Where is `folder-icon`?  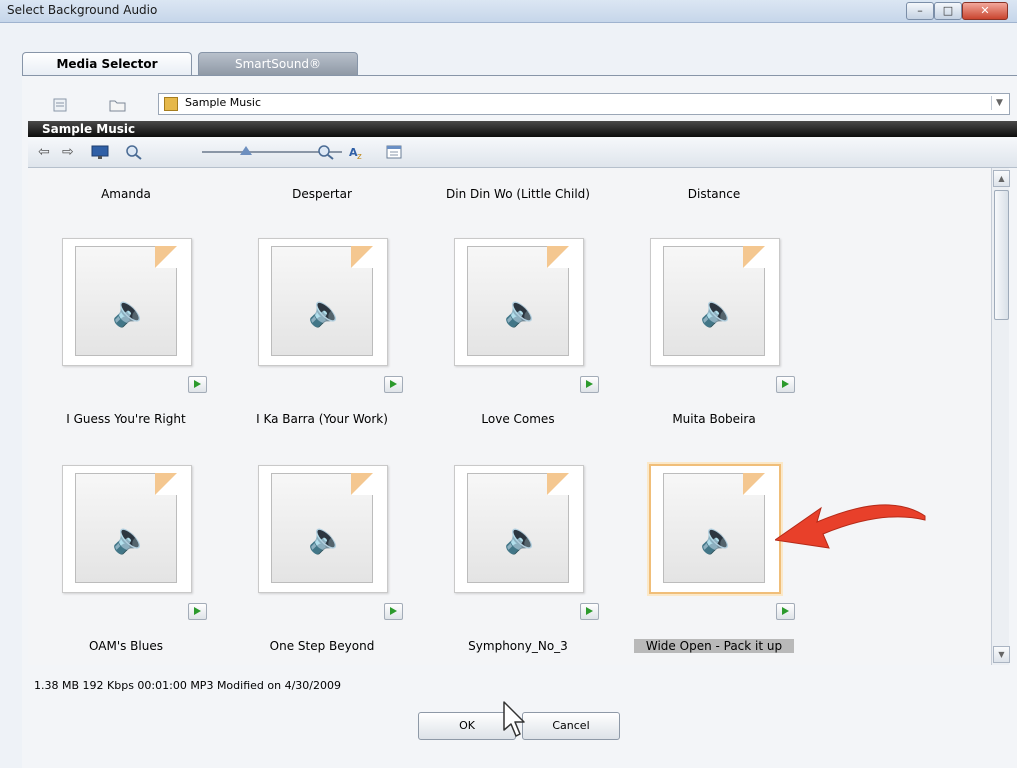
folder-icon is located at coordinates (117, 106).